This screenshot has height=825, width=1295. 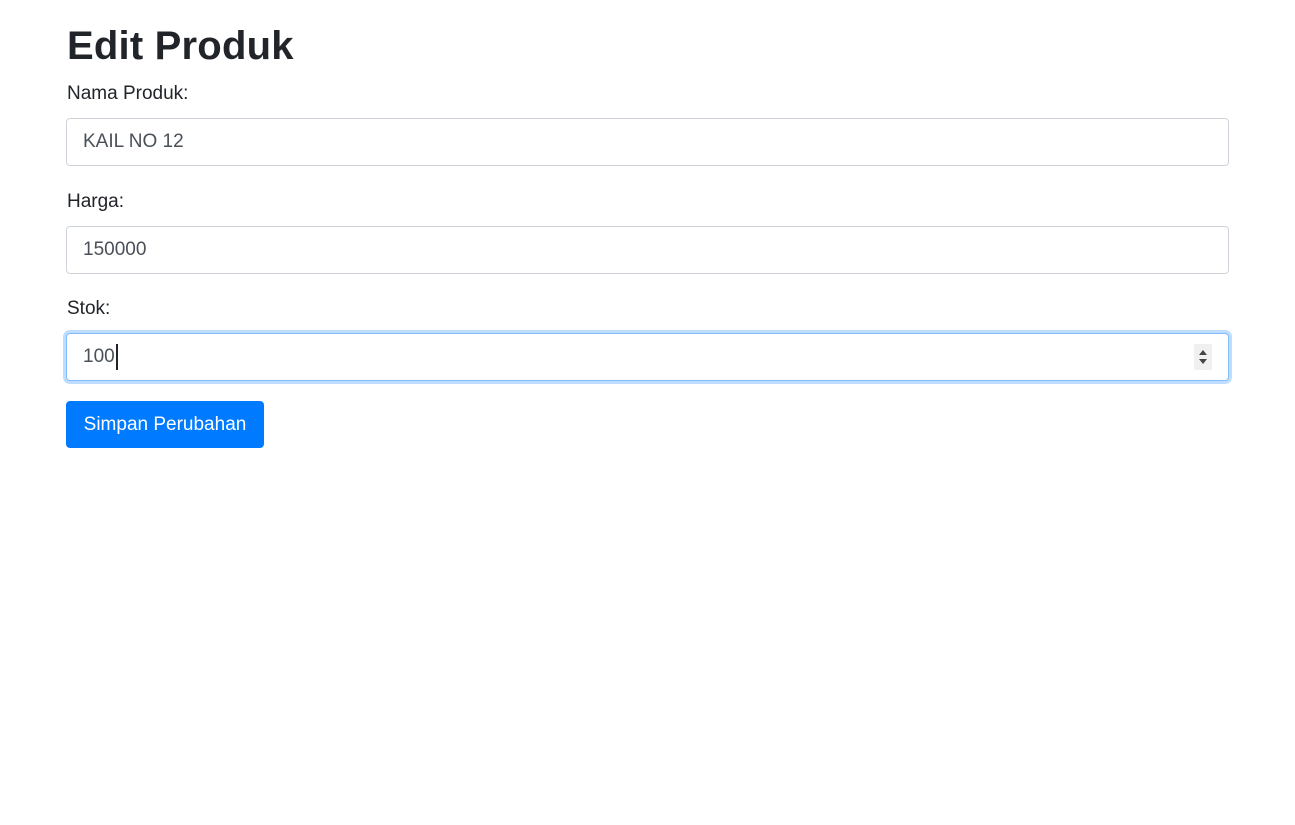 What do you see at coordinates (1203, 357) in the screenshot?
I see `number-spinner-icon` at bounding box center [1203, 357].